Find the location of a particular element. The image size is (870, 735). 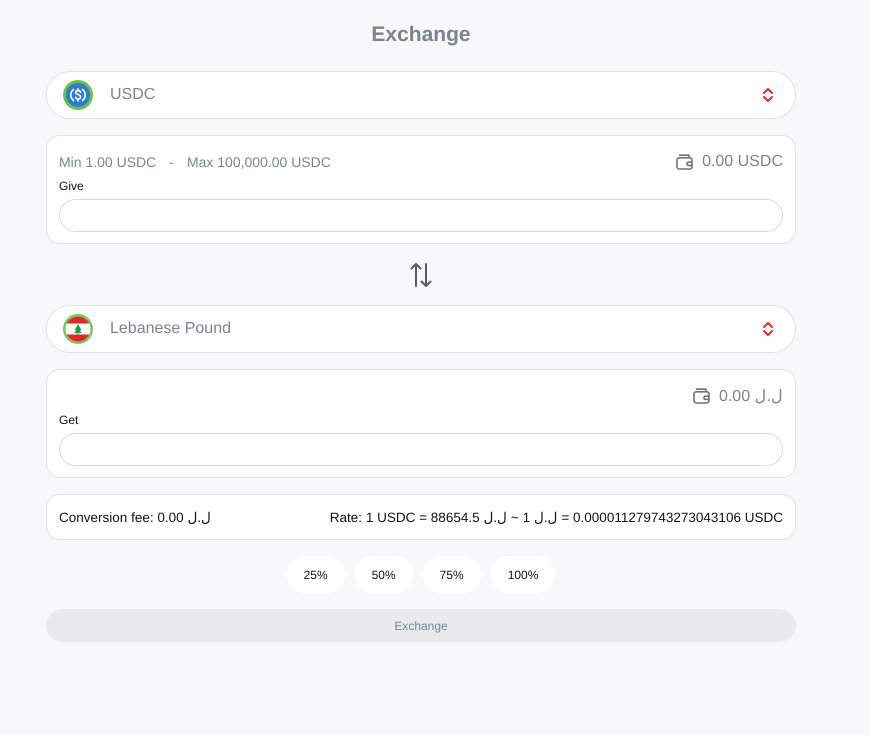

balance-amount: 0.00 USDC is located at coordinates (742, 162).